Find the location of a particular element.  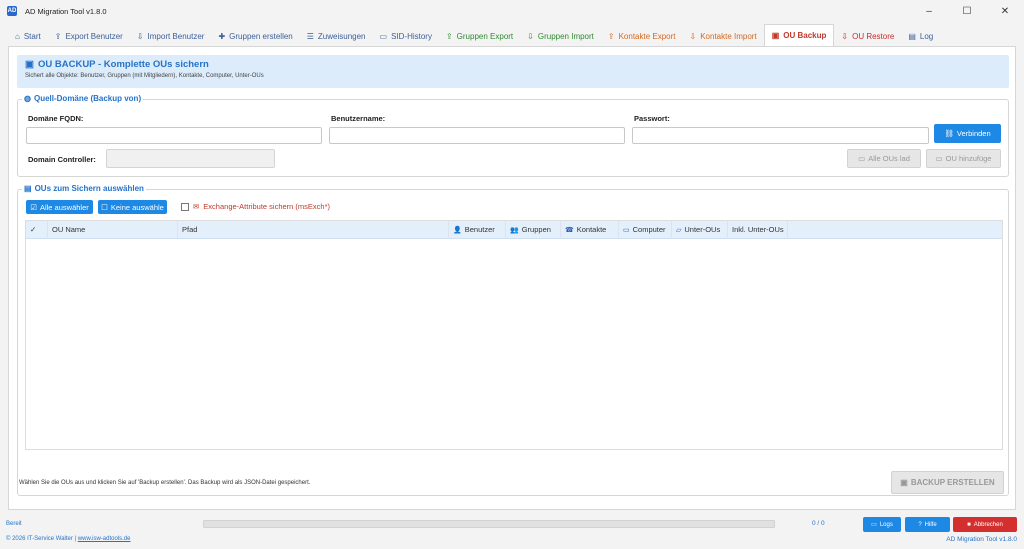

tab-gruppen-import: ⇩ Gruppen Import is located at coordinates (560, 36).